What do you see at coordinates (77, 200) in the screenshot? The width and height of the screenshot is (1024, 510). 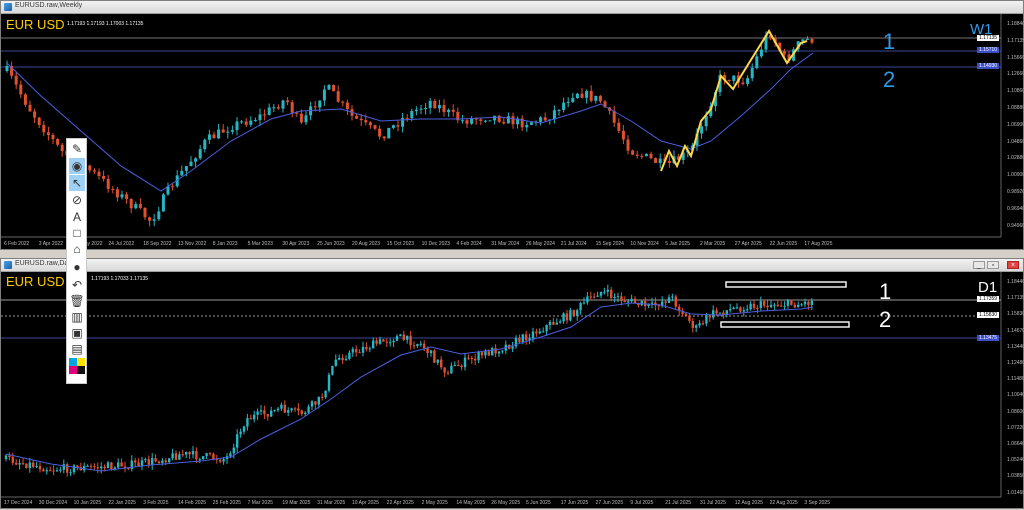 I see `no-draw-icon: ⊘` at bounding box center [77, 200].